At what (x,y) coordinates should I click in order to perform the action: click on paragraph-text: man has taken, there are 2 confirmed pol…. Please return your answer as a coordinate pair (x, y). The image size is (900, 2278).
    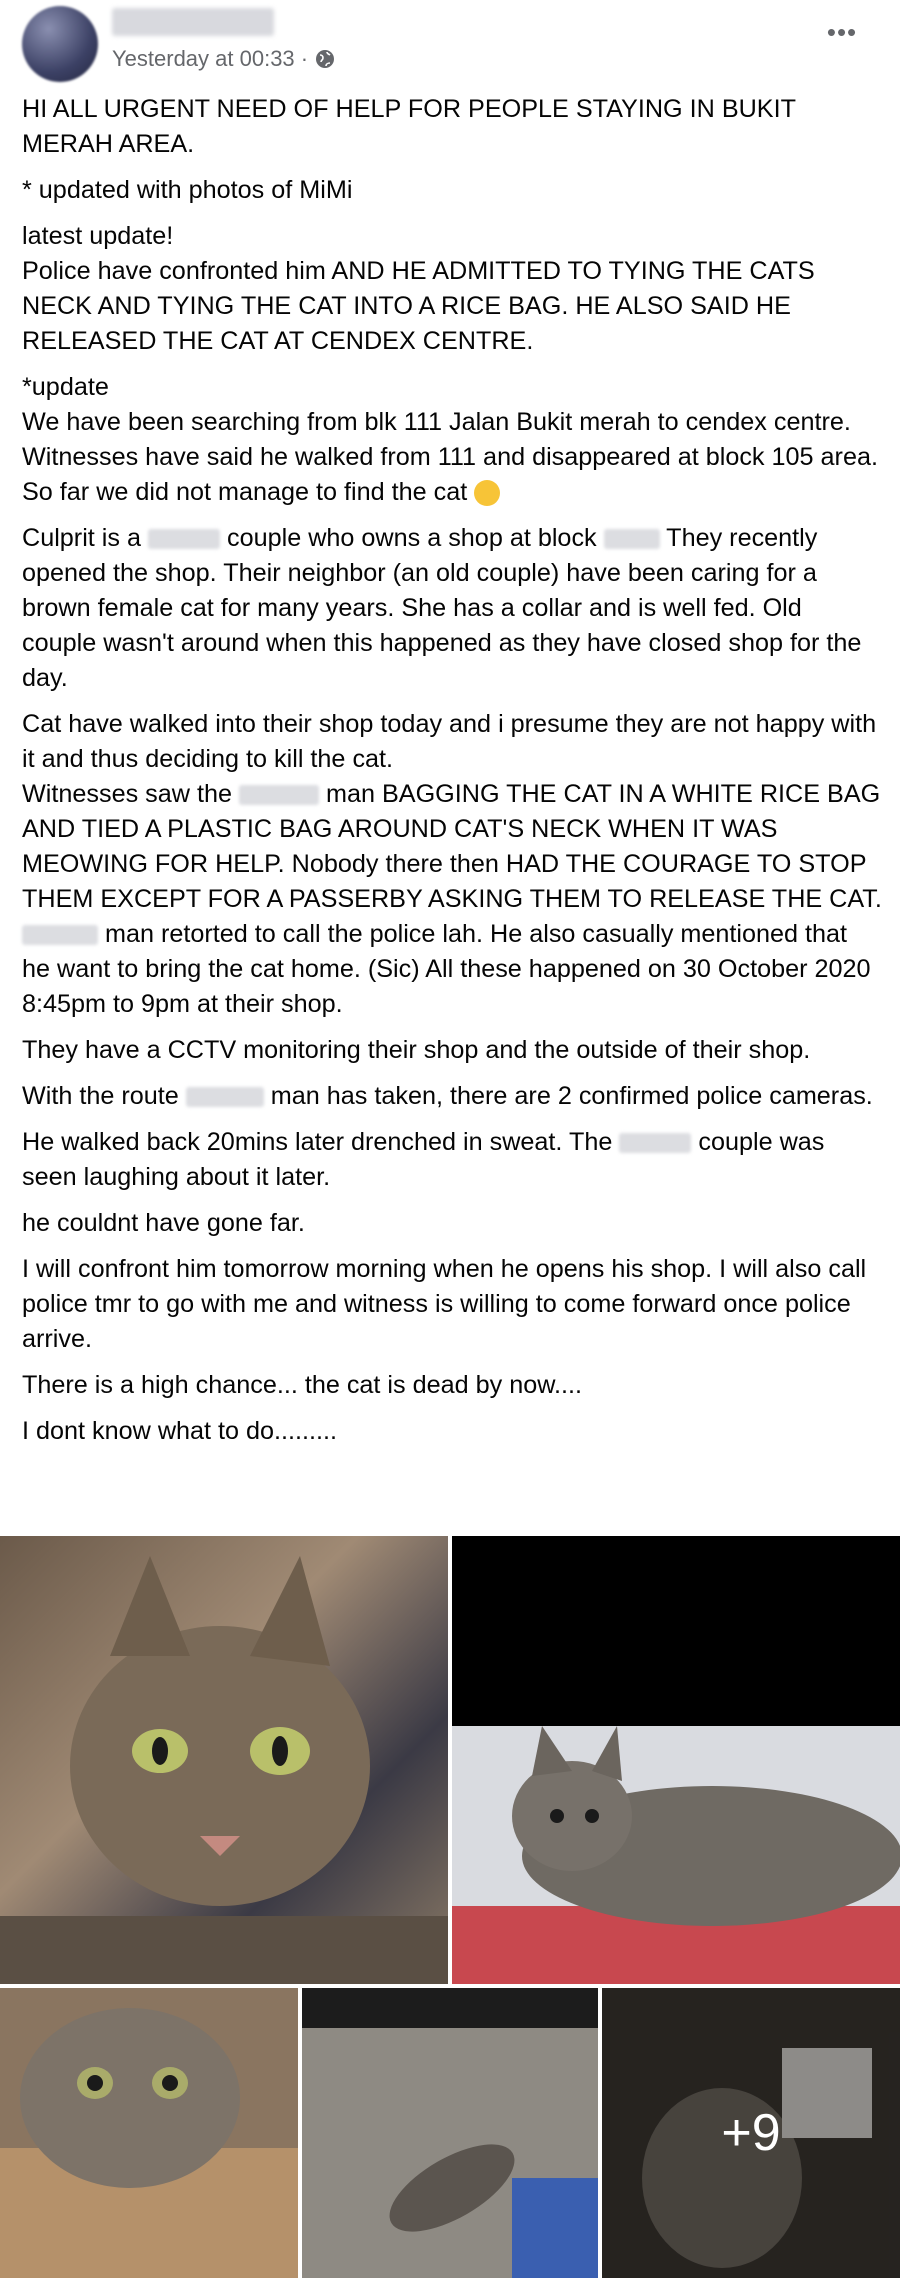
    Looking at the image, I should click on (568, 1096).